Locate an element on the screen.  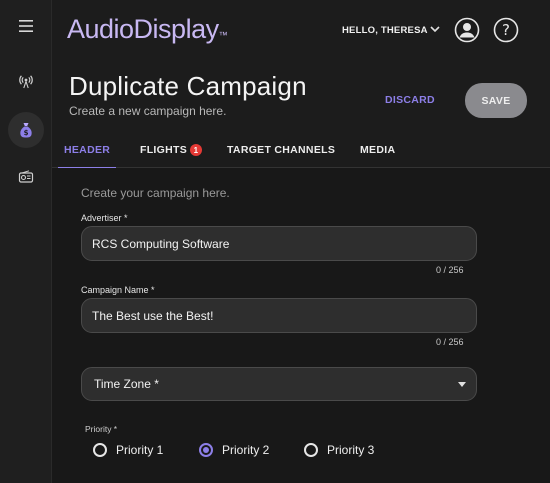
priority-2-label: Priority 2 is located at coordinates (246, 450).